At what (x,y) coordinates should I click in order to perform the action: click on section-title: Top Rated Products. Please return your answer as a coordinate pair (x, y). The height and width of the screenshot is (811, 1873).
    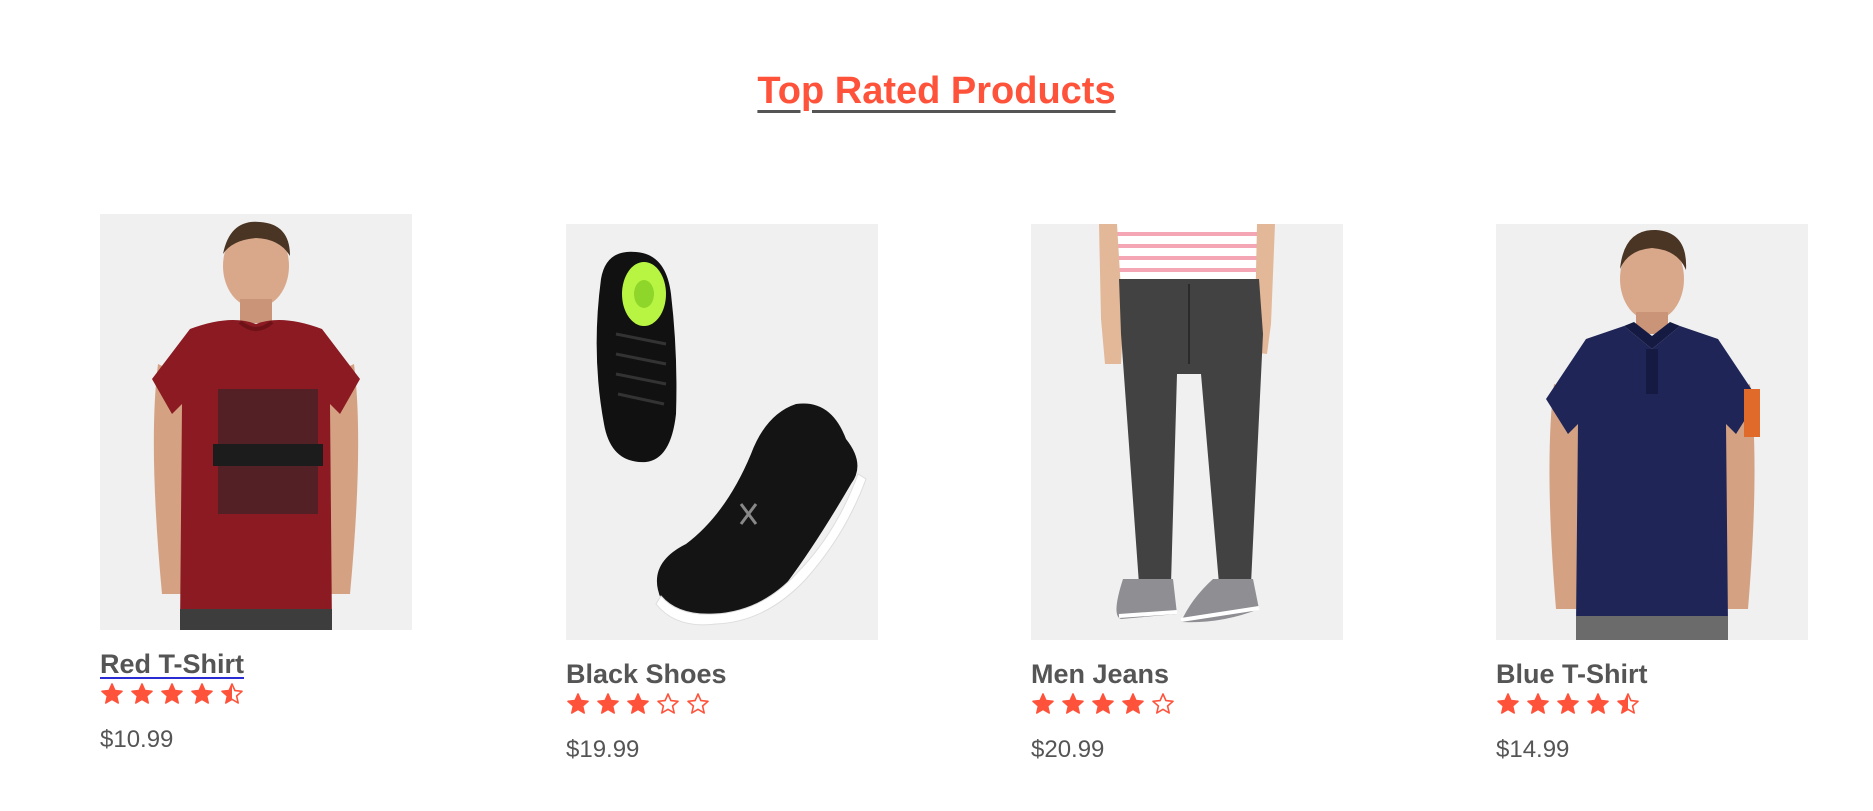
    Looking at the image, I should click on (936, 91).